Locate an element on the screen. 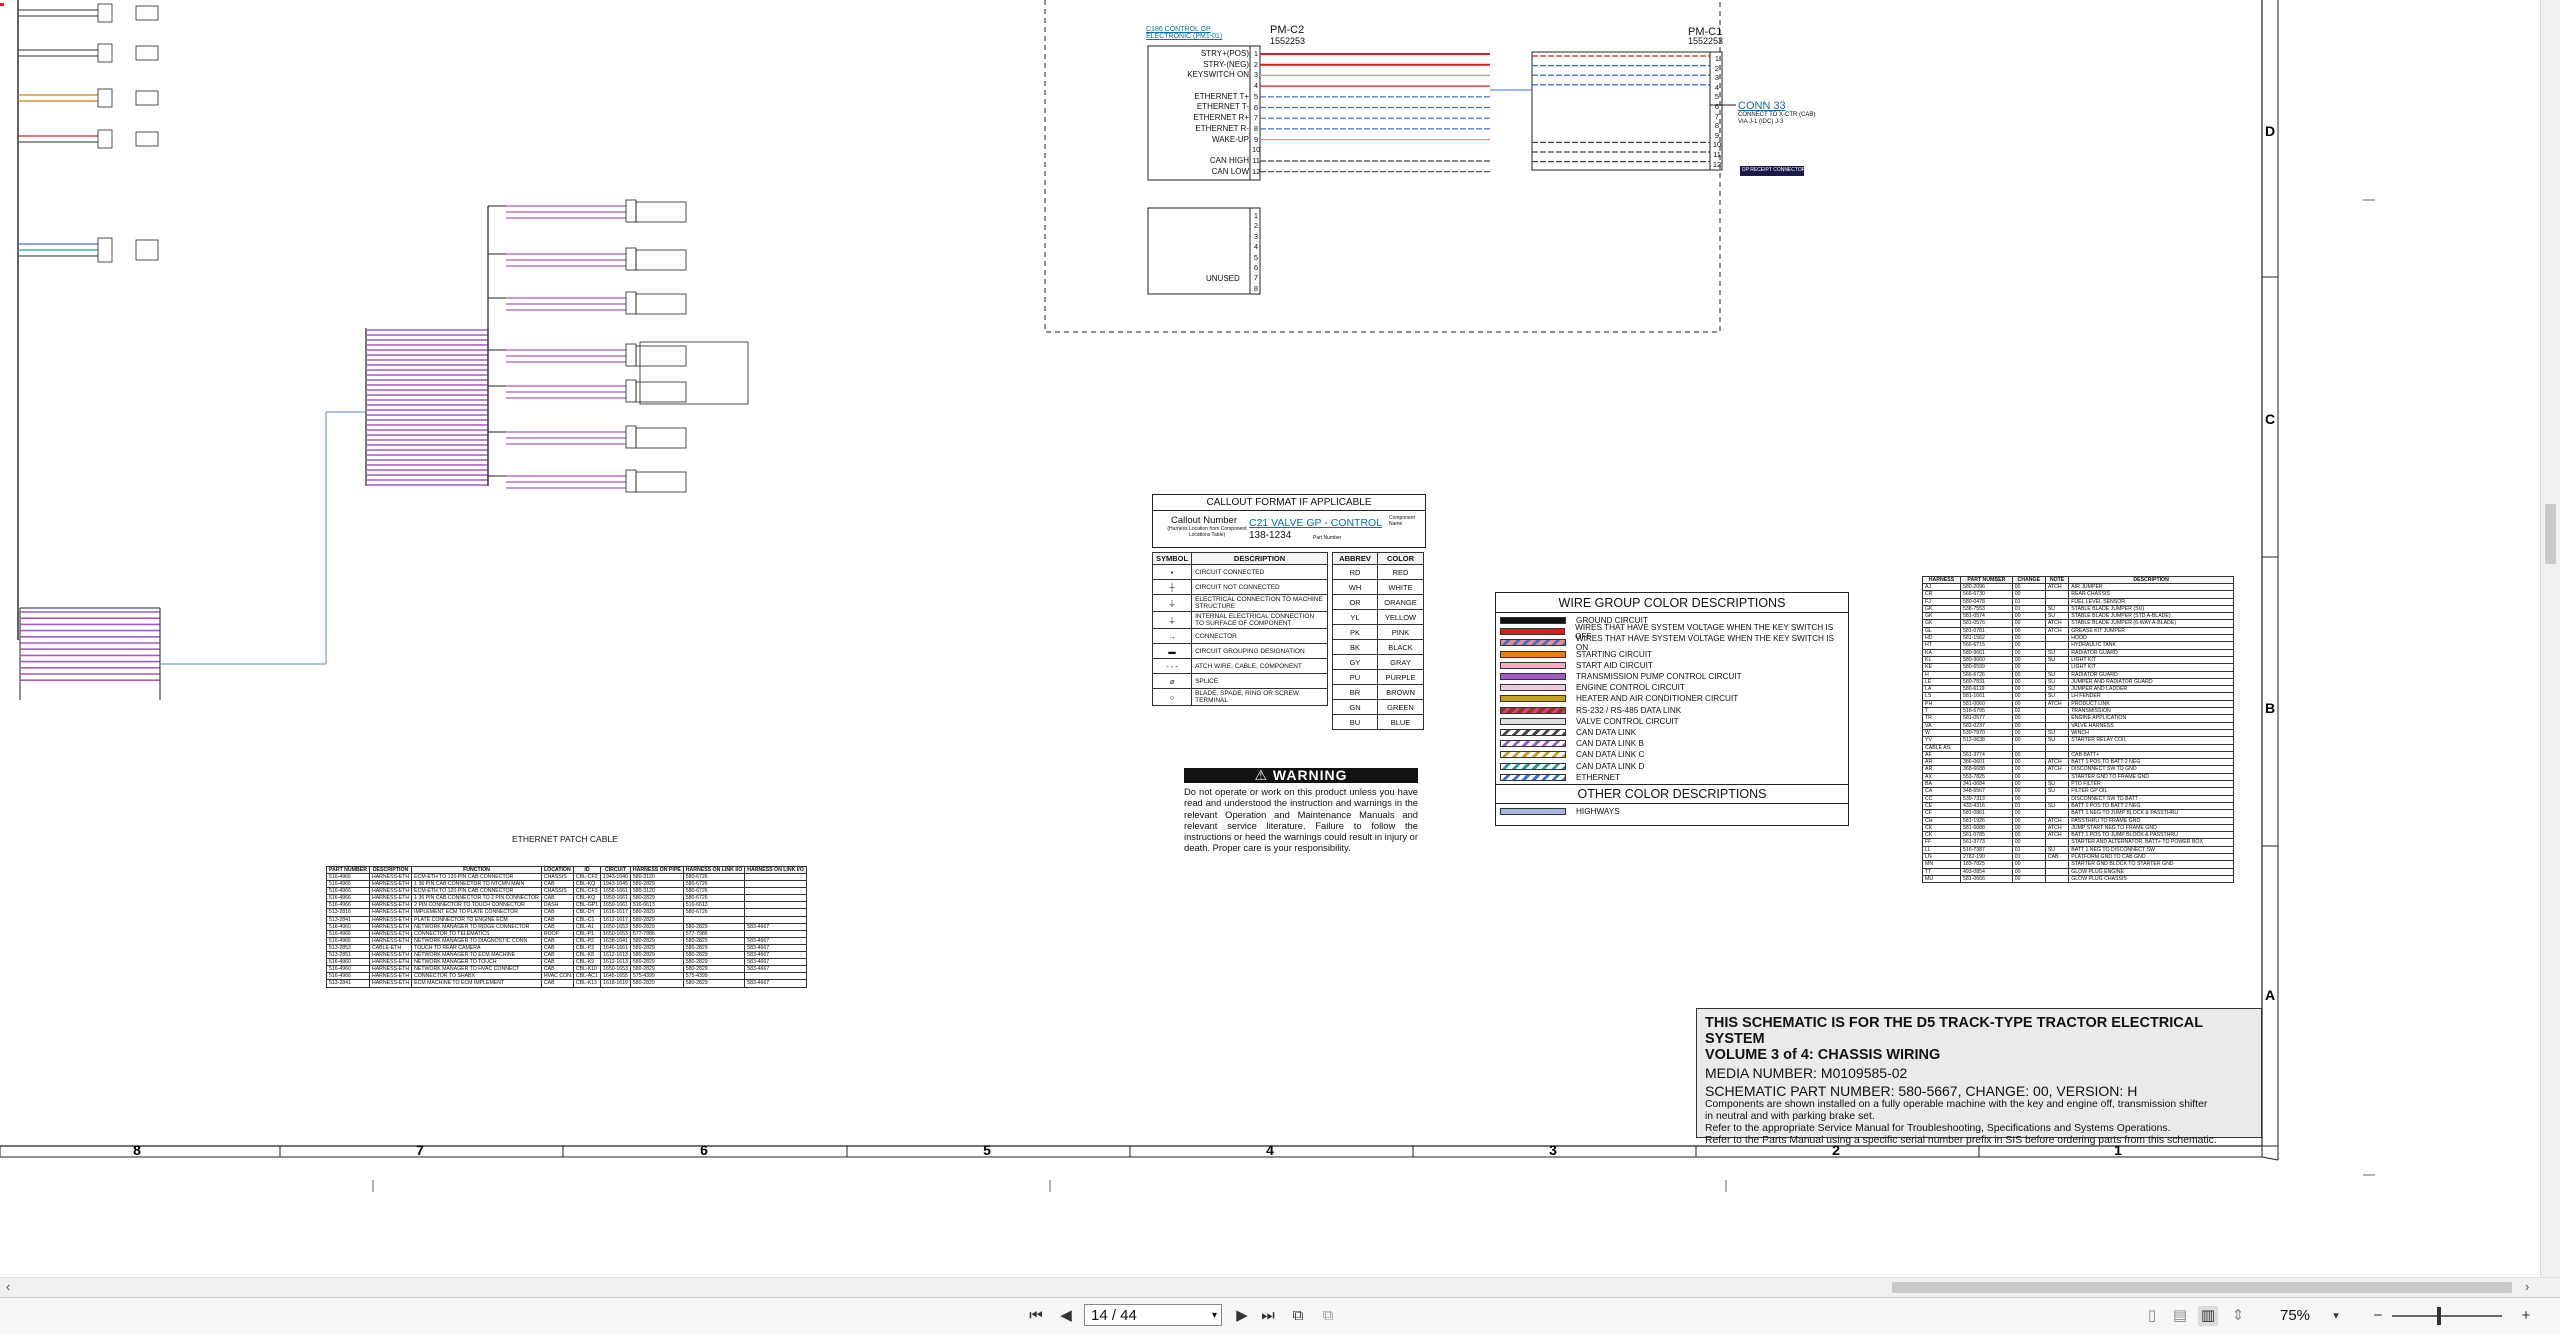 The width and height of the screenshot is (2560, 1334). fit-width-icon: ⧉ is located at coordinates (1328, 1316).